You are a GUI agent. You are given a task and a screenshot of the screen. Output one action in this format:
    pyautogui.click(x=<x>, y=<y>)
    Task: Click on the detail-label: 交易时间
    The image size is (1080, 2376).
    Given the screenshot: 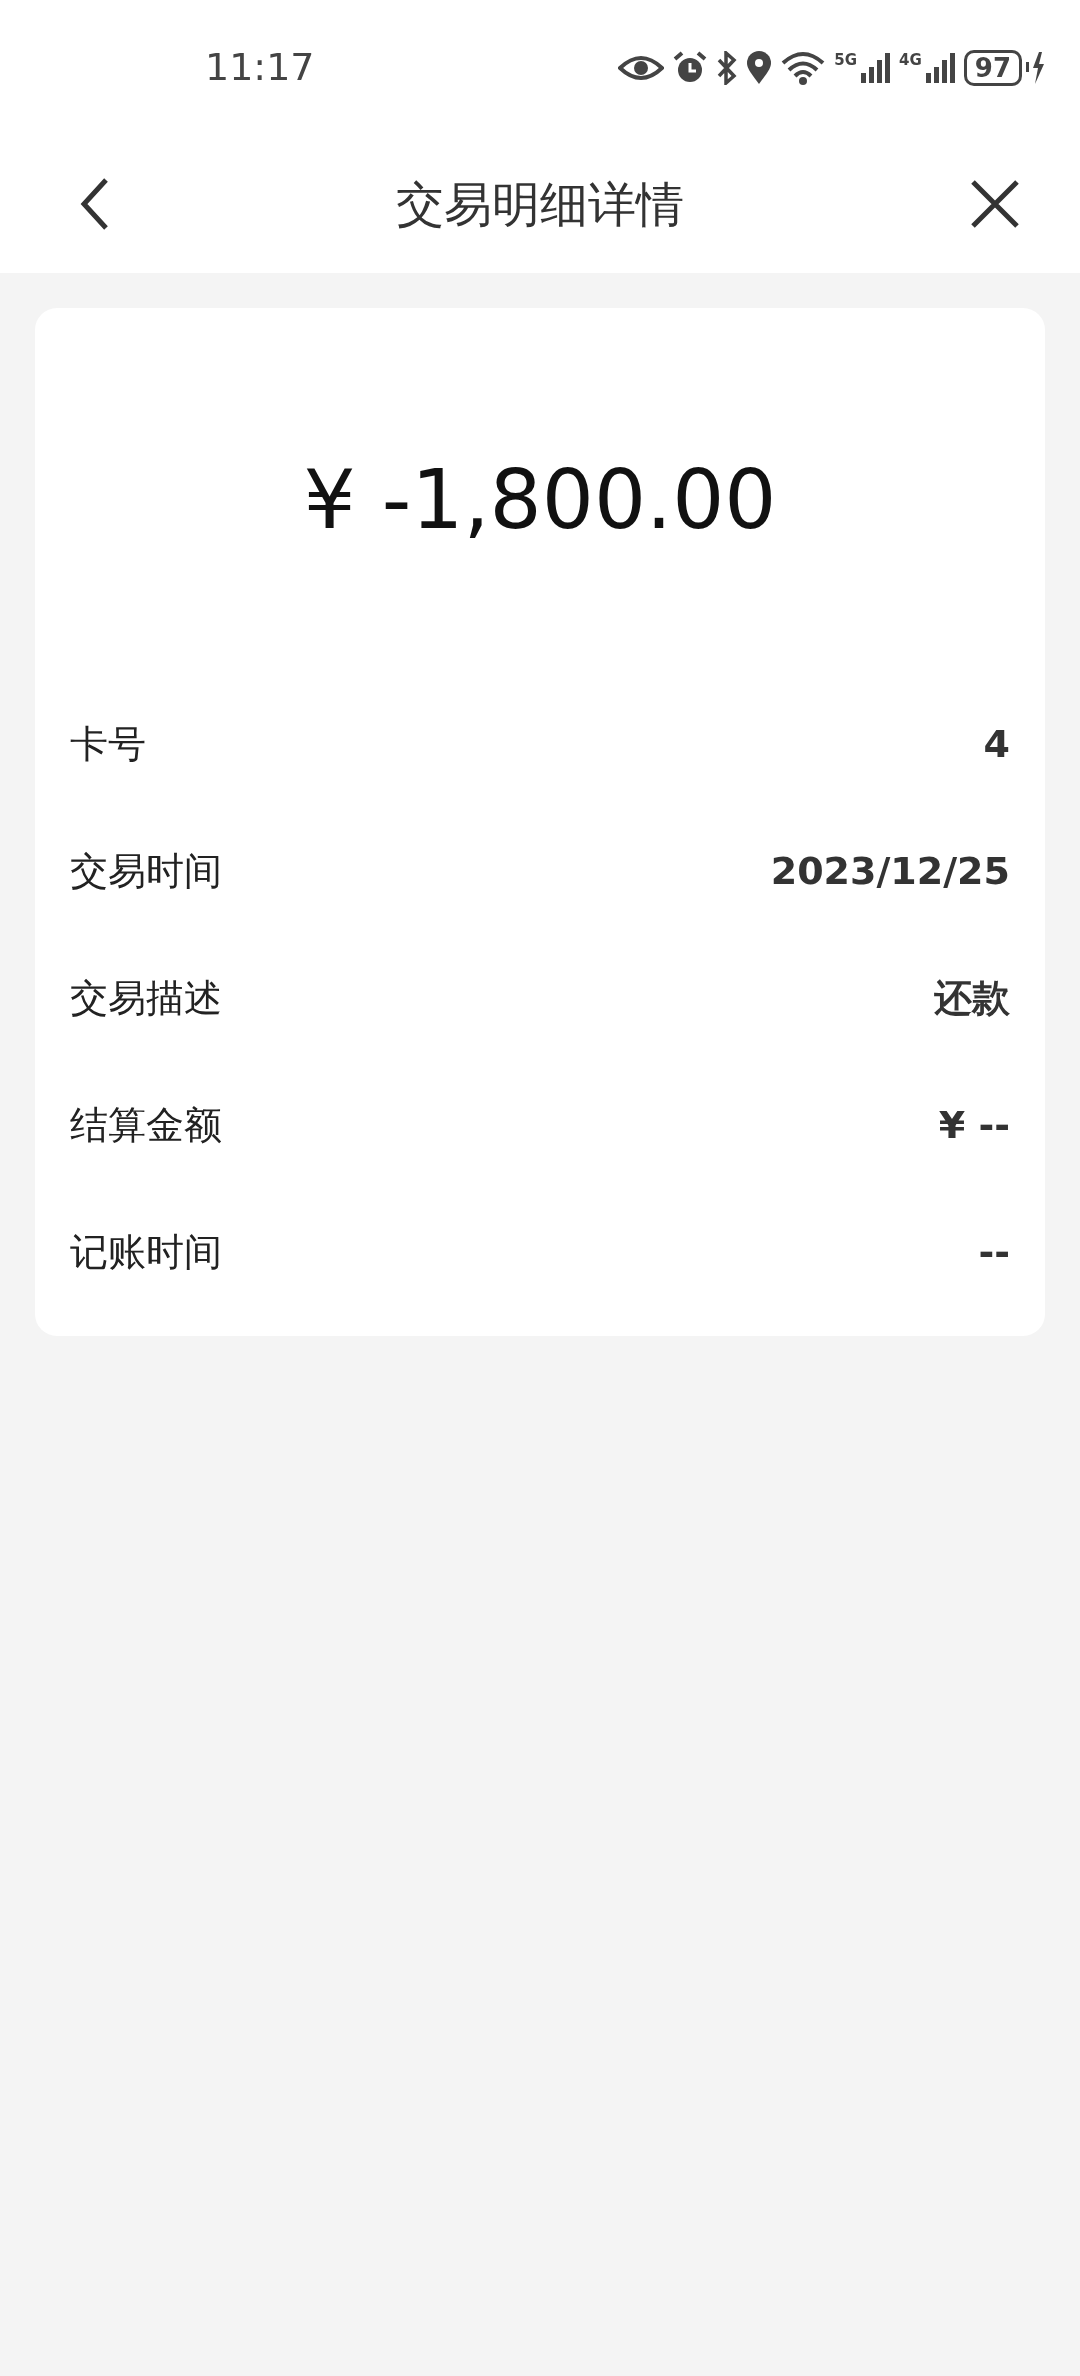 What is the action you would take?
    pyautogui.click(x=146, y=871)
    